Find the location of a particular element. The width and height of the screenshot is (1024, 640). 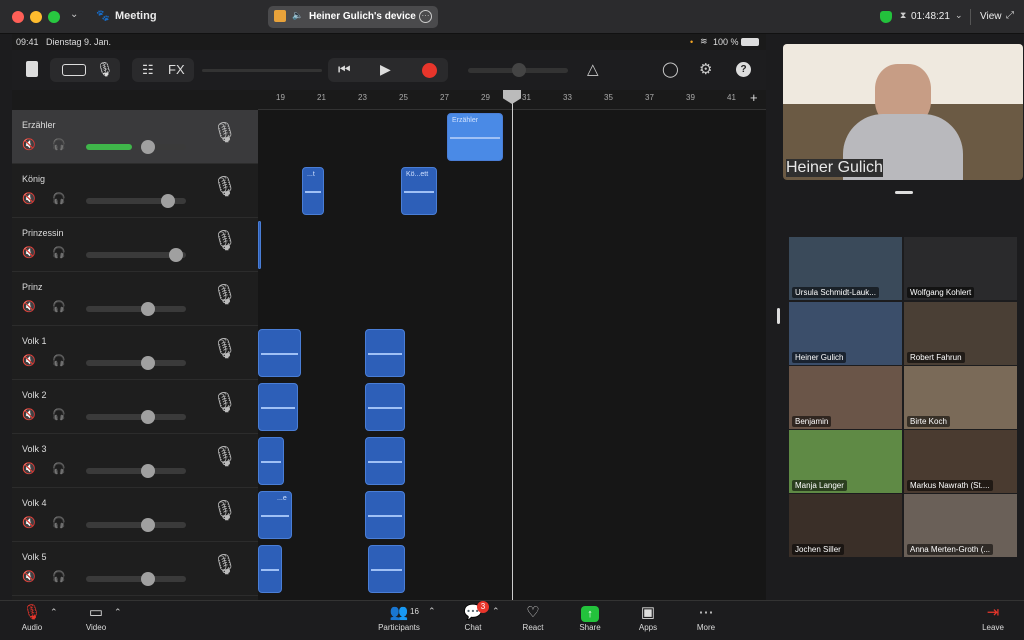

timer-chevron-icon: ⌄ is located at coordinates (959, 15).